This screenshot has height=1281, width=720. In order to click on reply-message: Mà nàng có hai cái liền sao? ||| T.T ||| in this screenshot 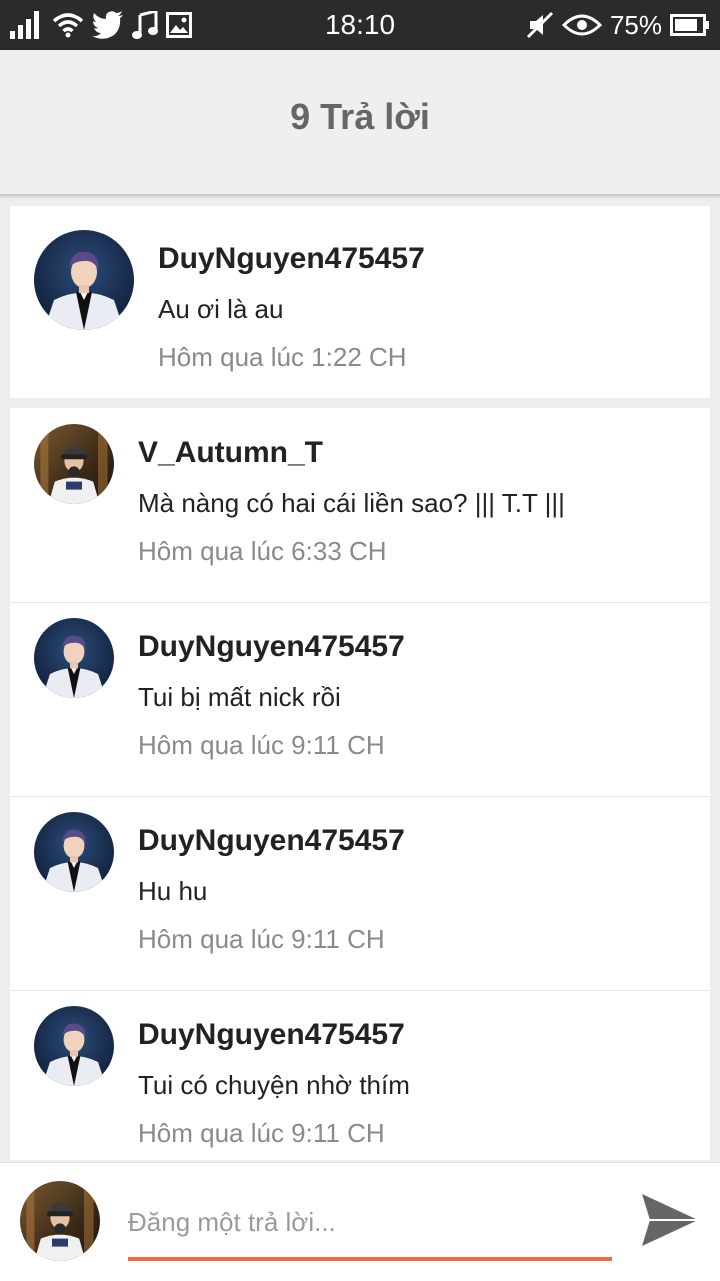, I will do `click(351, 503)`.